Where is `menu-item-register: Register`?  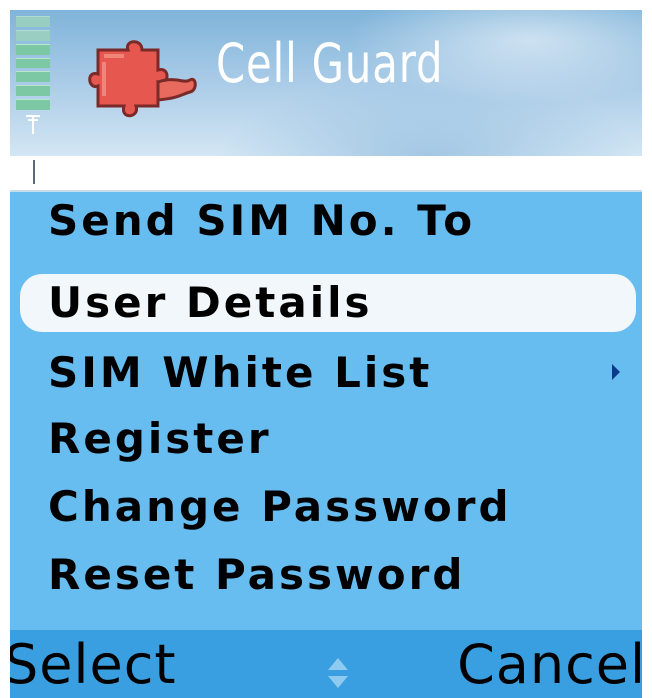
menu-item-register: Register is located at coordinates (328, 439).